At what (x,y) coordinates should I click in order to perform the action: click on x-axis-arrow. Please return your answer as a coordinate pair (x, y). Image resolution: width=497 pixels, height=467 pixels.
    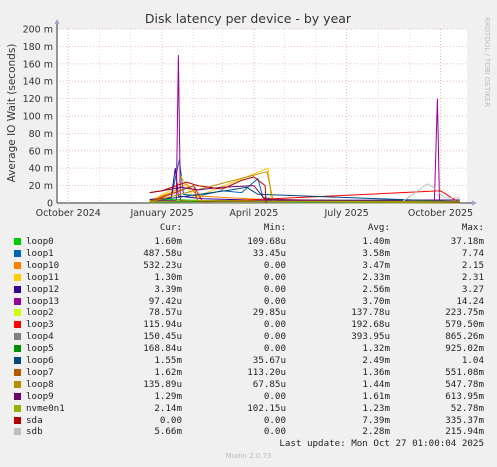
    Looking at the image, I should click on (474, 203).